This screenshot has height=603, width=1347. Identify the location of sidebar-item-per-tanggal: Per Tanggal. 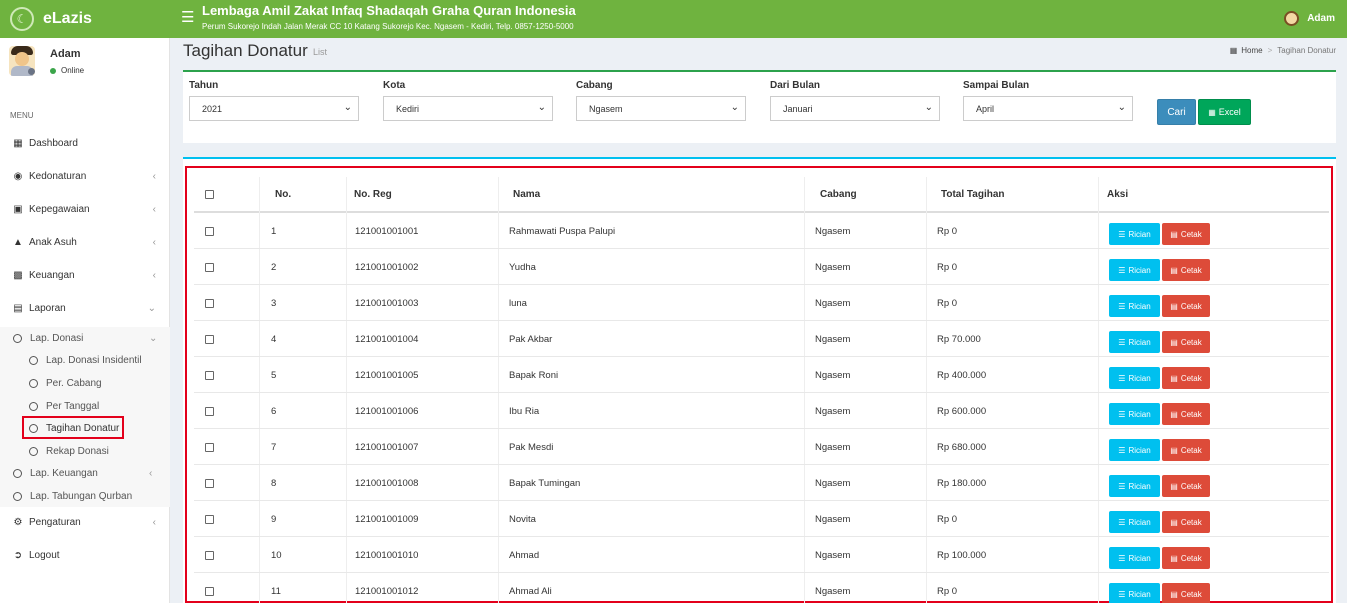
(64, 406).